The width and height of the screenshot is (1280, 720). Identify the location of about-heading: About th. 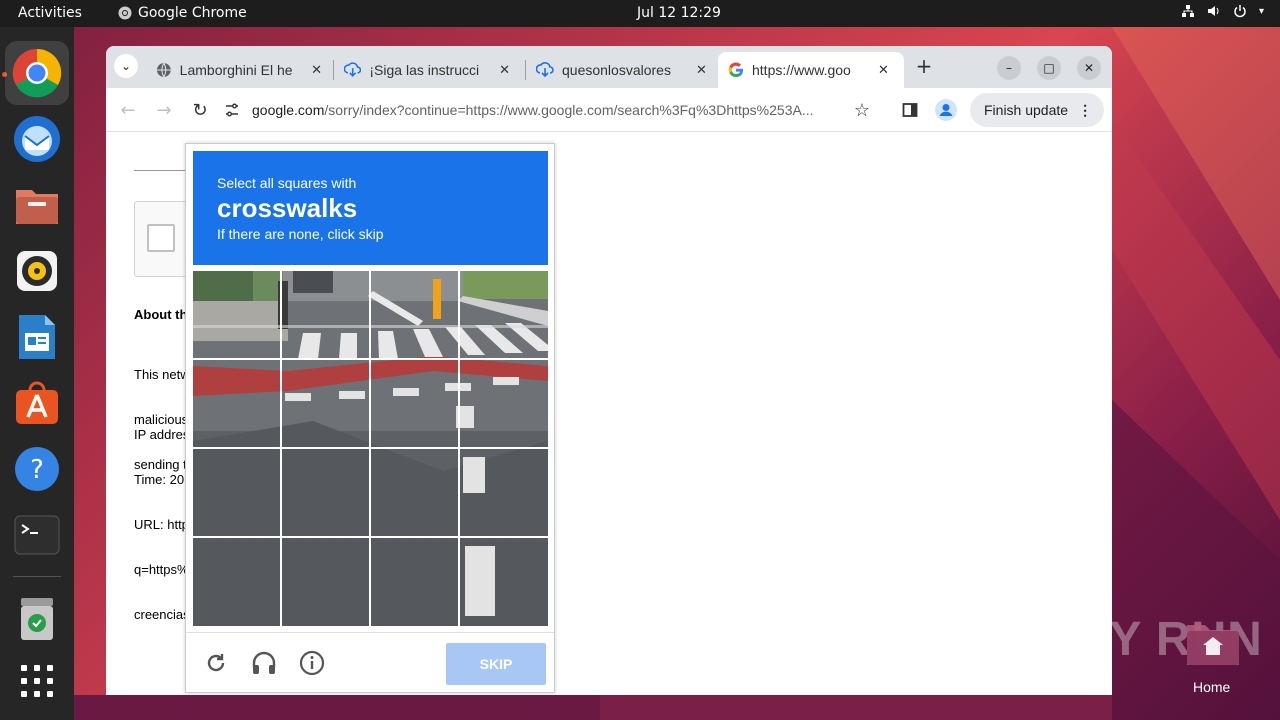
(161, 314).